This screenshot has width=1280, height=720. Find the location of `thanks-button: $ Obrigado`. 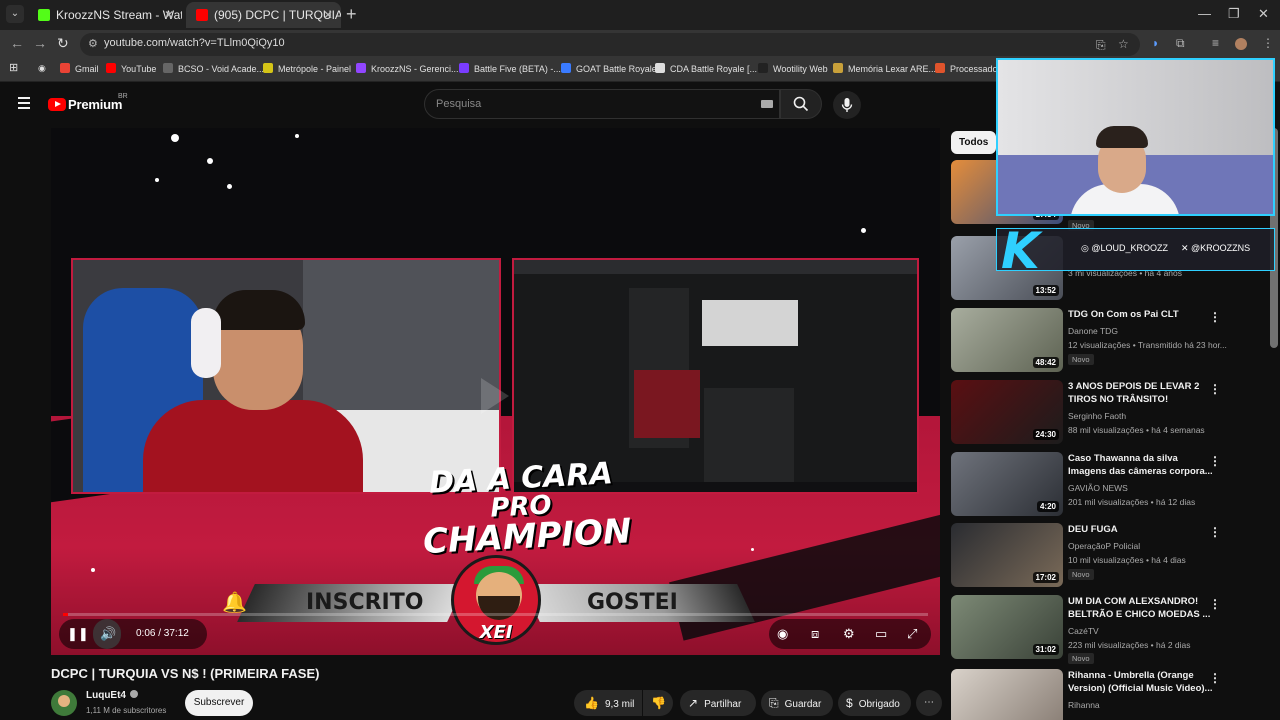

thanks-button: $ Obrigado is located at coordinates (874, 703).